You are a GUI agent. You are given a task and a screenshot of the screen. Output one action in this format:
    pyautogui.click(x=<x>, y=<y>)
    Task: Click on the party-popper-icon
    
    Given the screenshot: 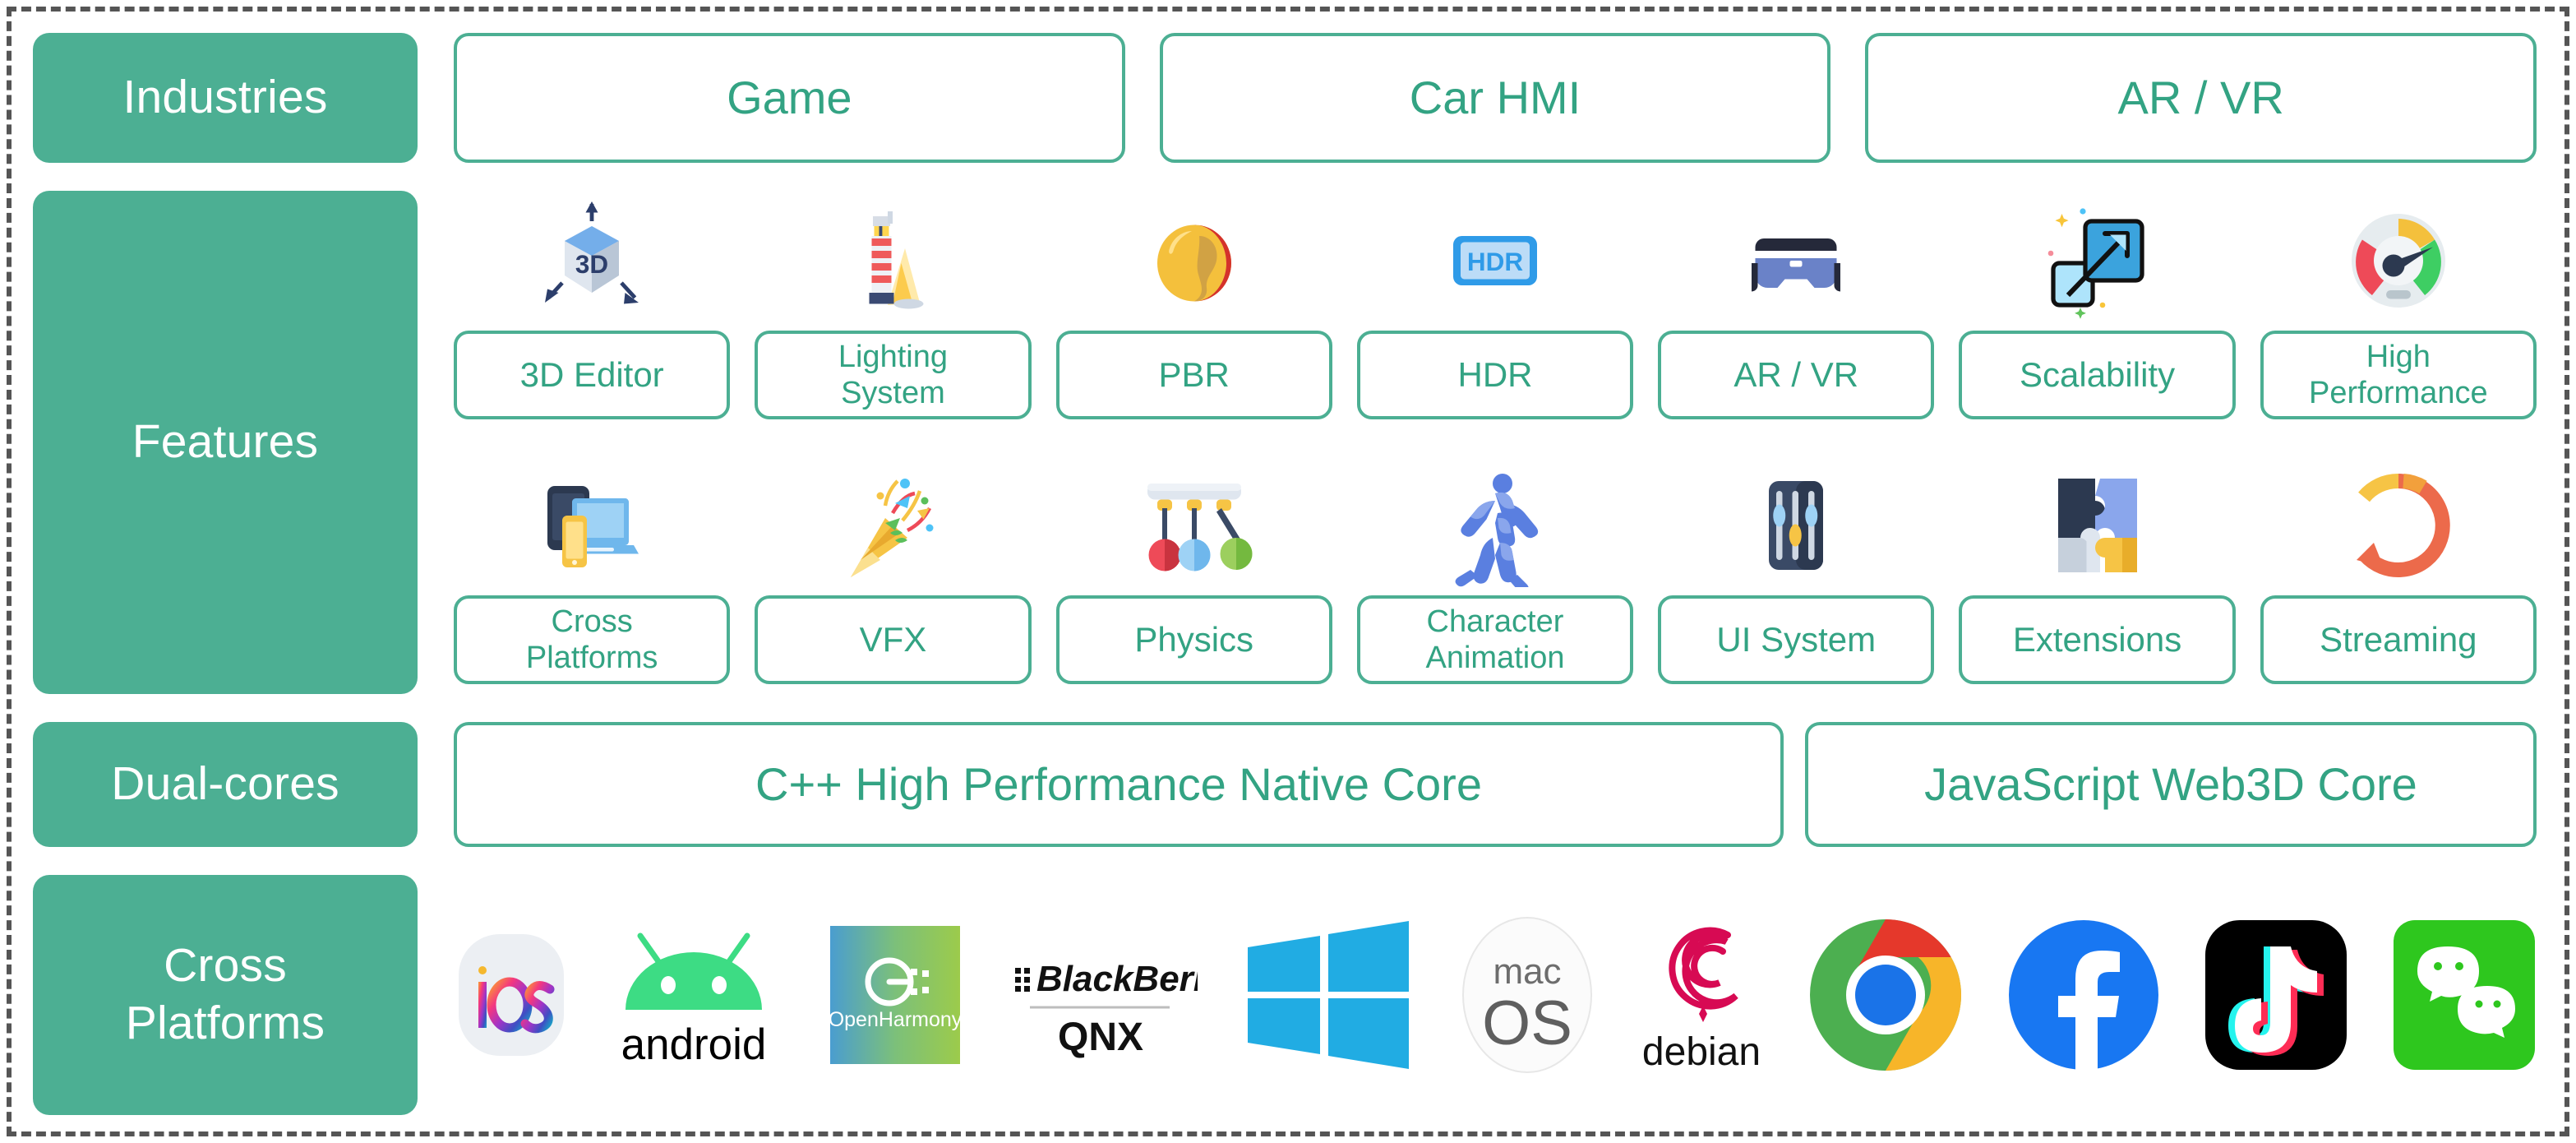 What is the action you would take?
    pyautogui.click(x=893, y=525)
    